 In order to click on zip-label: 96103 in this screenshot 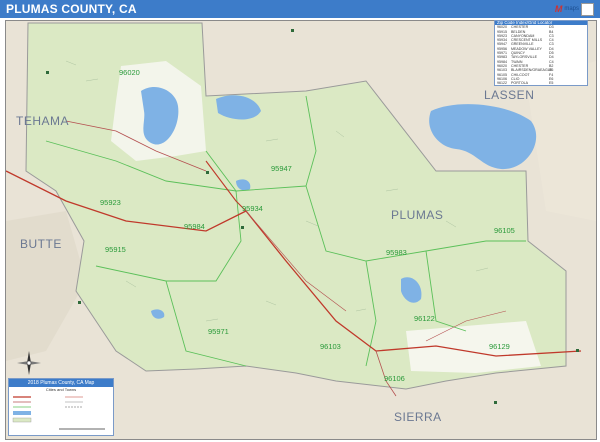, I will do `click(330, 346)`.